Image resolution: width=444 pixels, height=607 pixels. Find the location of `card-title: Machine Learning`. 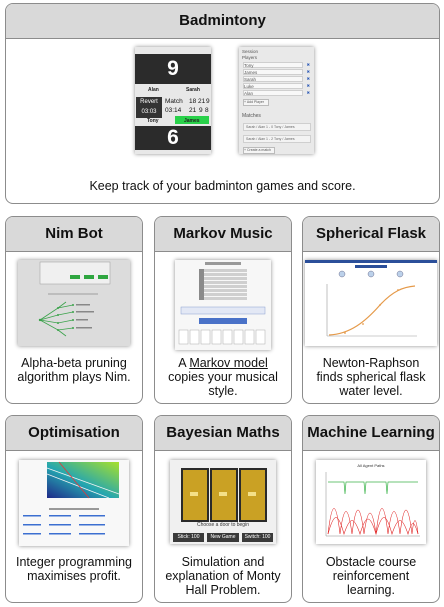

card-title: Machine Learning is located at coordinates (371, 433).